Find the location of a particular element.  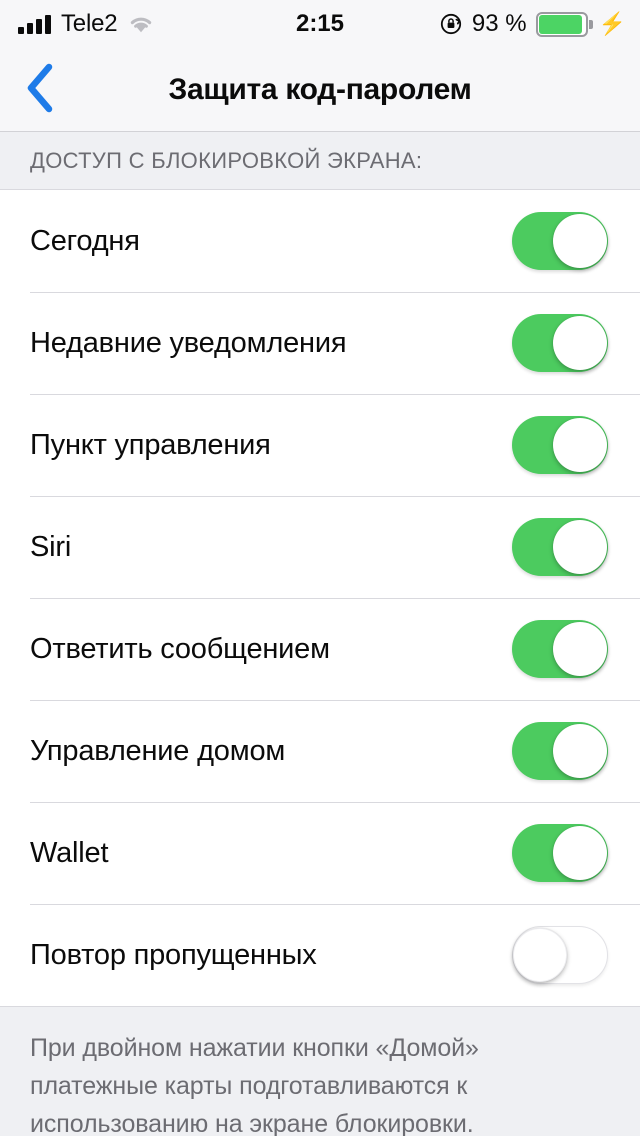

back-button is located at coordinates (40, 90).